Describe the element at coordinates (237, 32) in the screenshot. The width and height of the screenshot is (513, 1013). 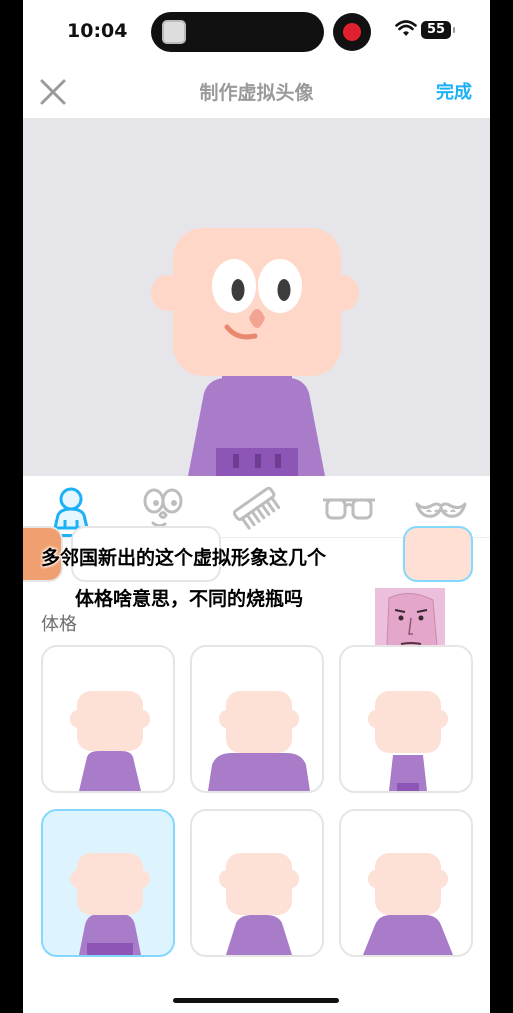
I see `dynamic-island` at that location.